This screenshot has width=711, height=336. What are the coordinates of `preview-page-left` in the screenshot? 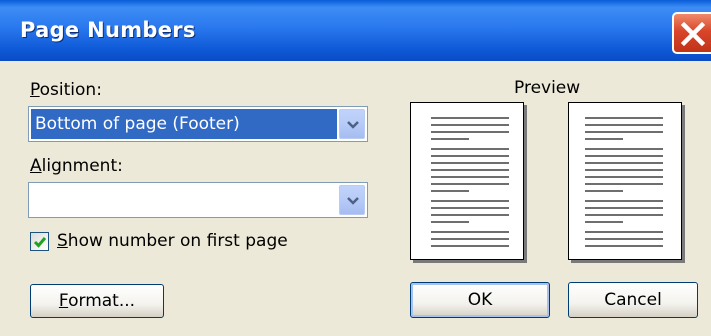 It's located at (467, 181).